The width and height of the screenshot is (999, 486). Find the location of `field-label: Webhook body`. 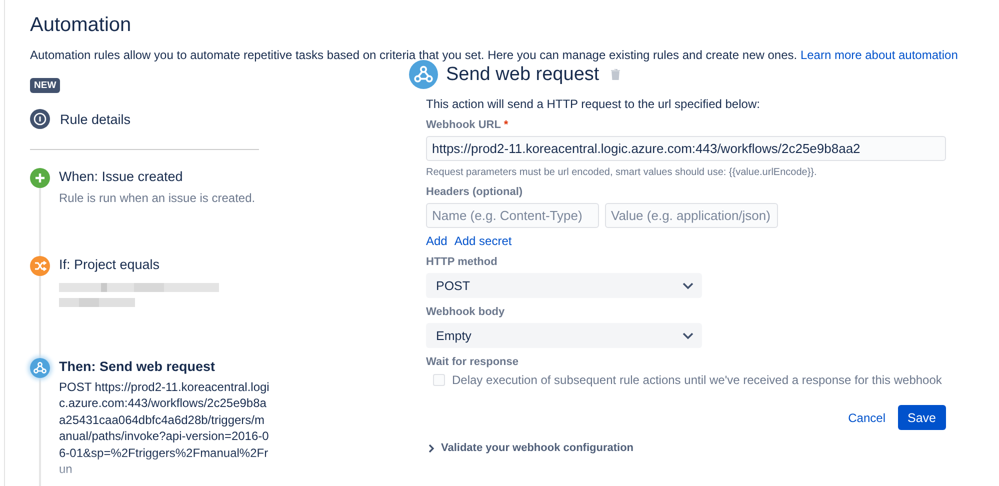

field-label: Webhook body is located at coordinates (465, 312).